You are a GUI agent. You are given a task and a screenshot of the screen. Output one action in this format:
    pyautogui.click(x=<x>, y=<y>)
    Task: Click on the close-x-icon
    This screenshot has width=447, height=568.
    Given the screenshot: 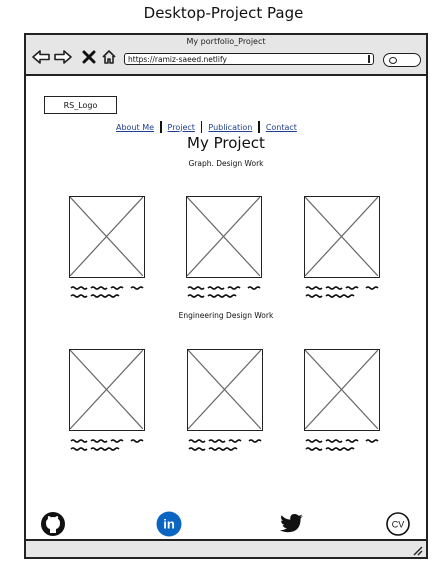 What is the action you would take?
    pyautogui.click(x=89, y=57)
    